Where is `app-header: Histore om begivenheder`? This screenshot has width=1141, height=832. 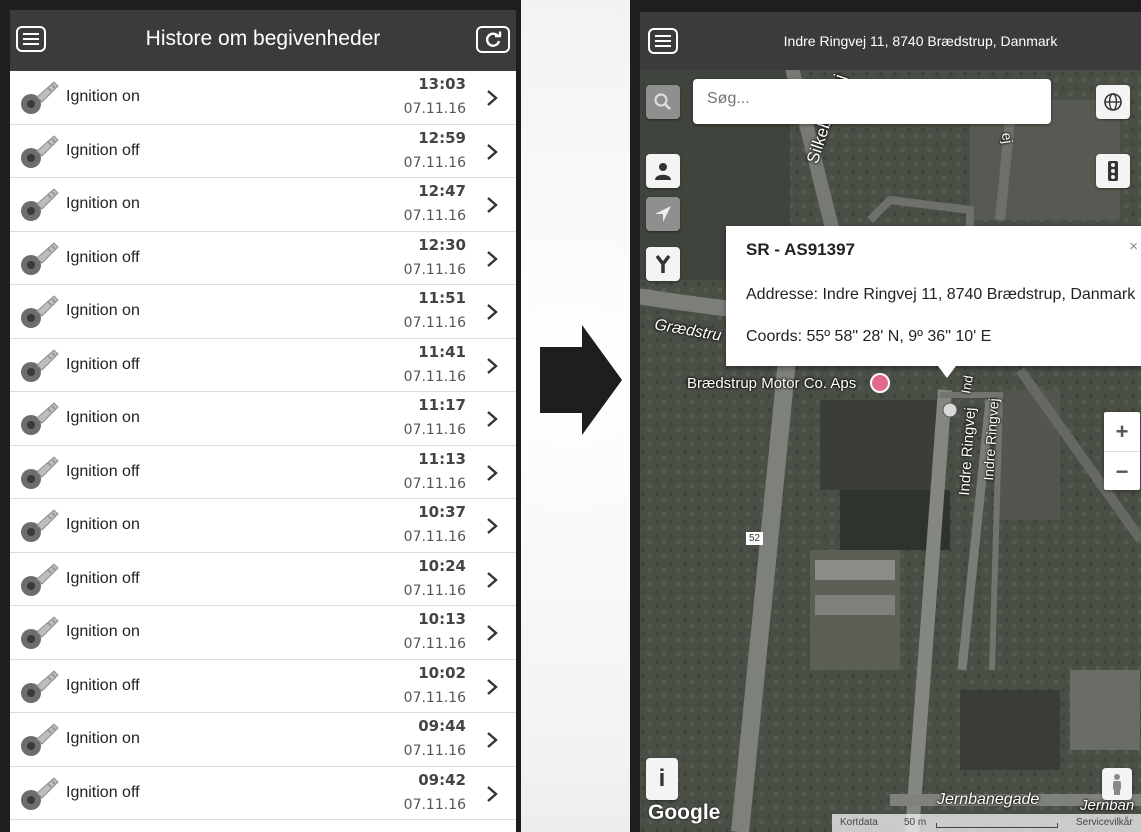 app-header: Histore om begivenheder is located at coordinates (263, 40).